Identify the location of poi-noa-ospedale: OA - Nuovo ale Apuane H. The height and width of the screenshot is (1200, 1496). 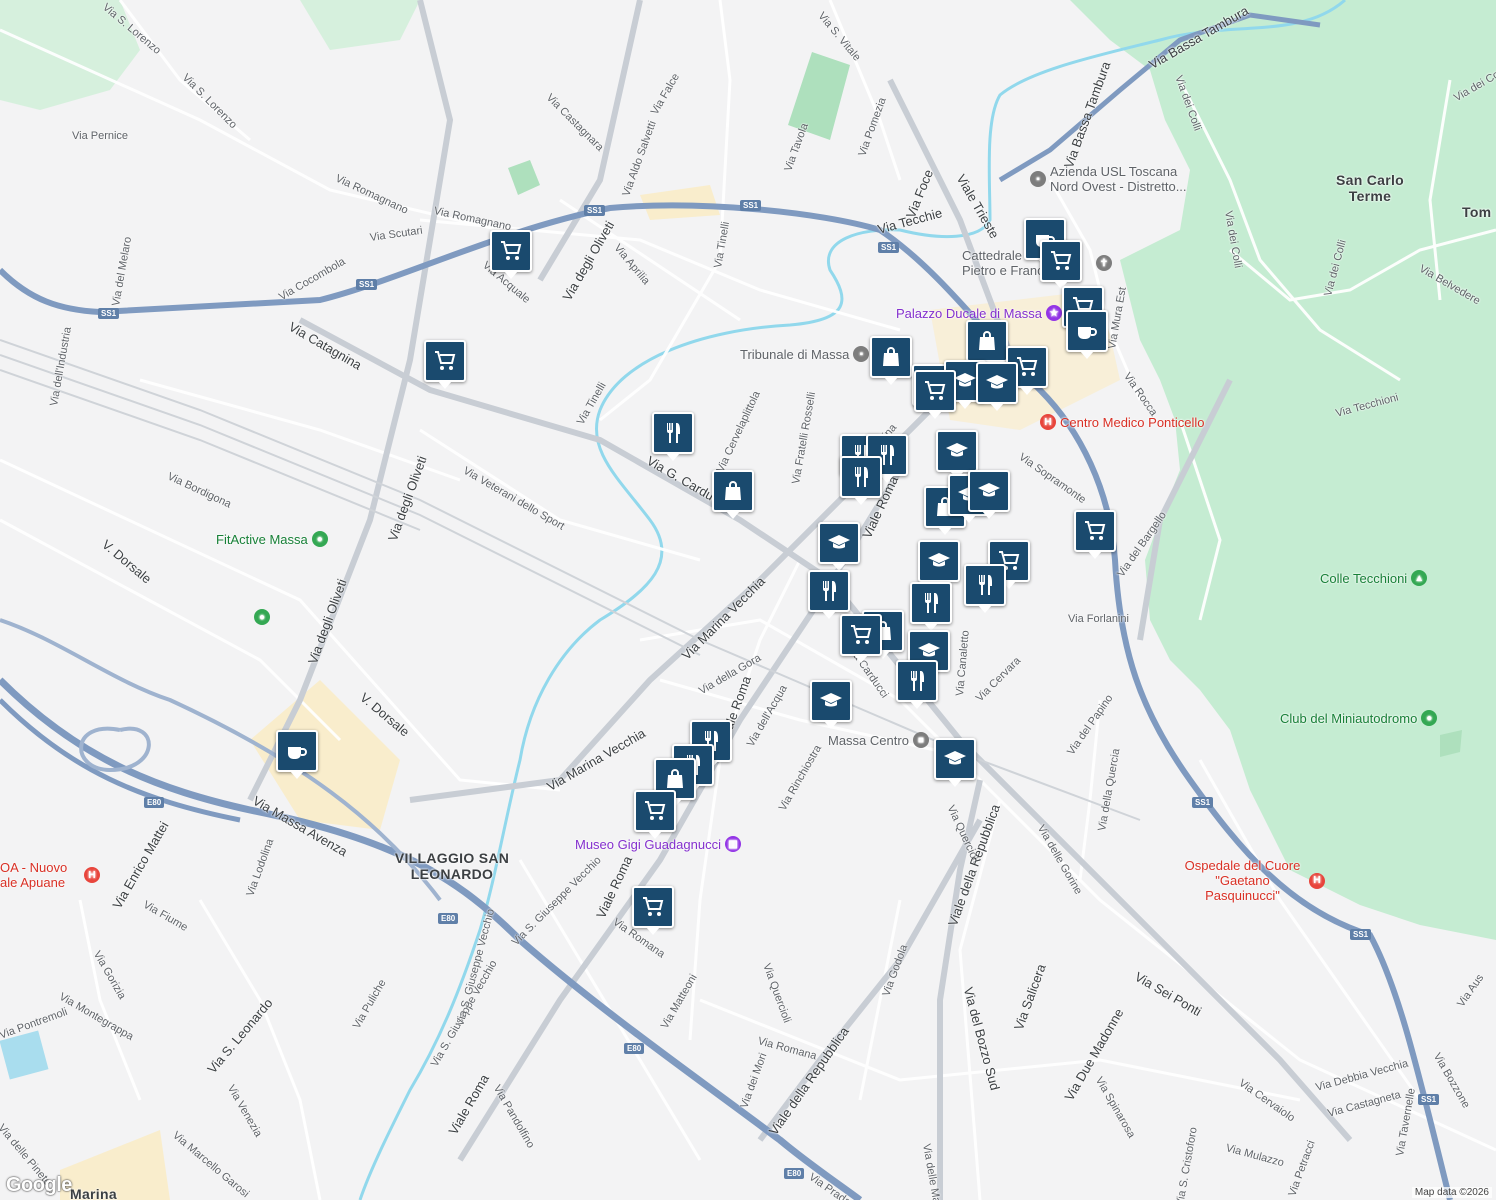
(50, 875).